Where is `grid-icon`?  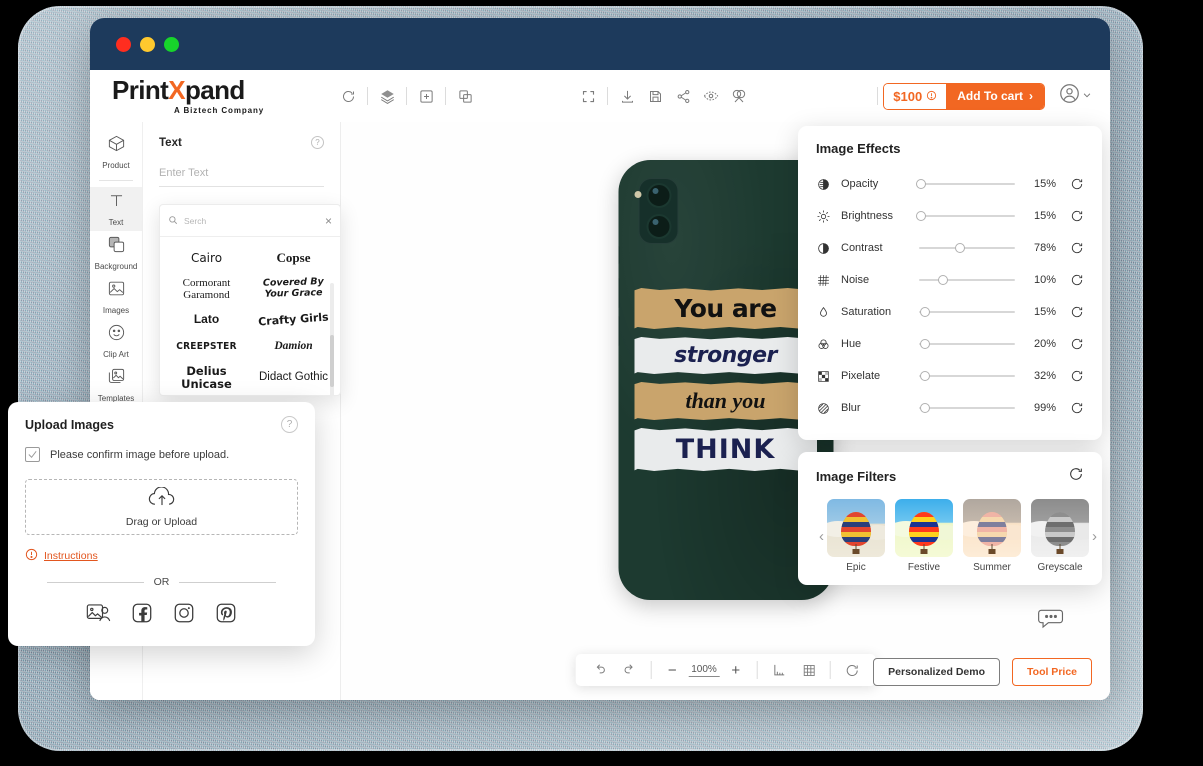
grid-icon is located at coordinates (809, 670).